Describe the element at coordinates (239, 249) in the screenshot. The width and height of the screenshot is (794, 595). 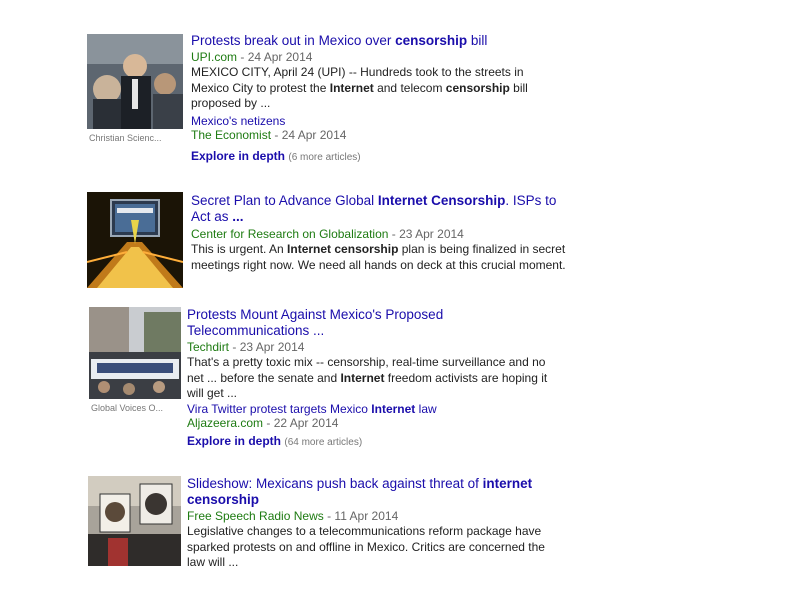
I see `snippet-text: This is urgent. An` at that location.